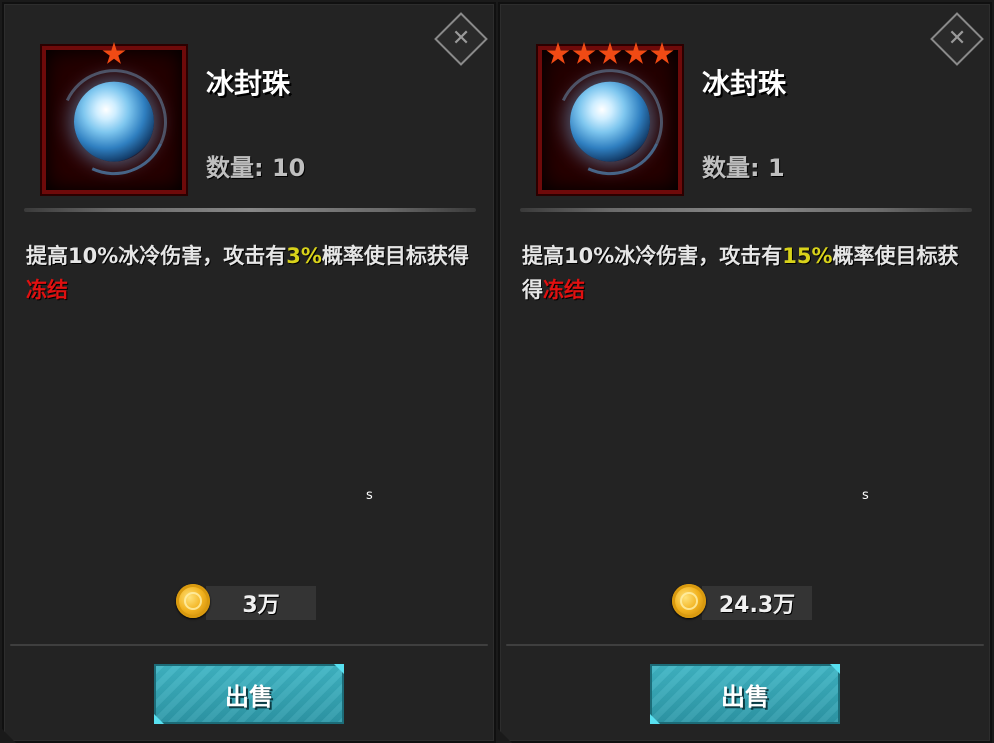 This screenshot has height=743, width=994. What do you see at coordinates (744, 273) in the screenshot?
I see `item-description: 提高10%冰冷伤害，攻击有15%概率使目标获得冻结` at bounding box center [744, 273].